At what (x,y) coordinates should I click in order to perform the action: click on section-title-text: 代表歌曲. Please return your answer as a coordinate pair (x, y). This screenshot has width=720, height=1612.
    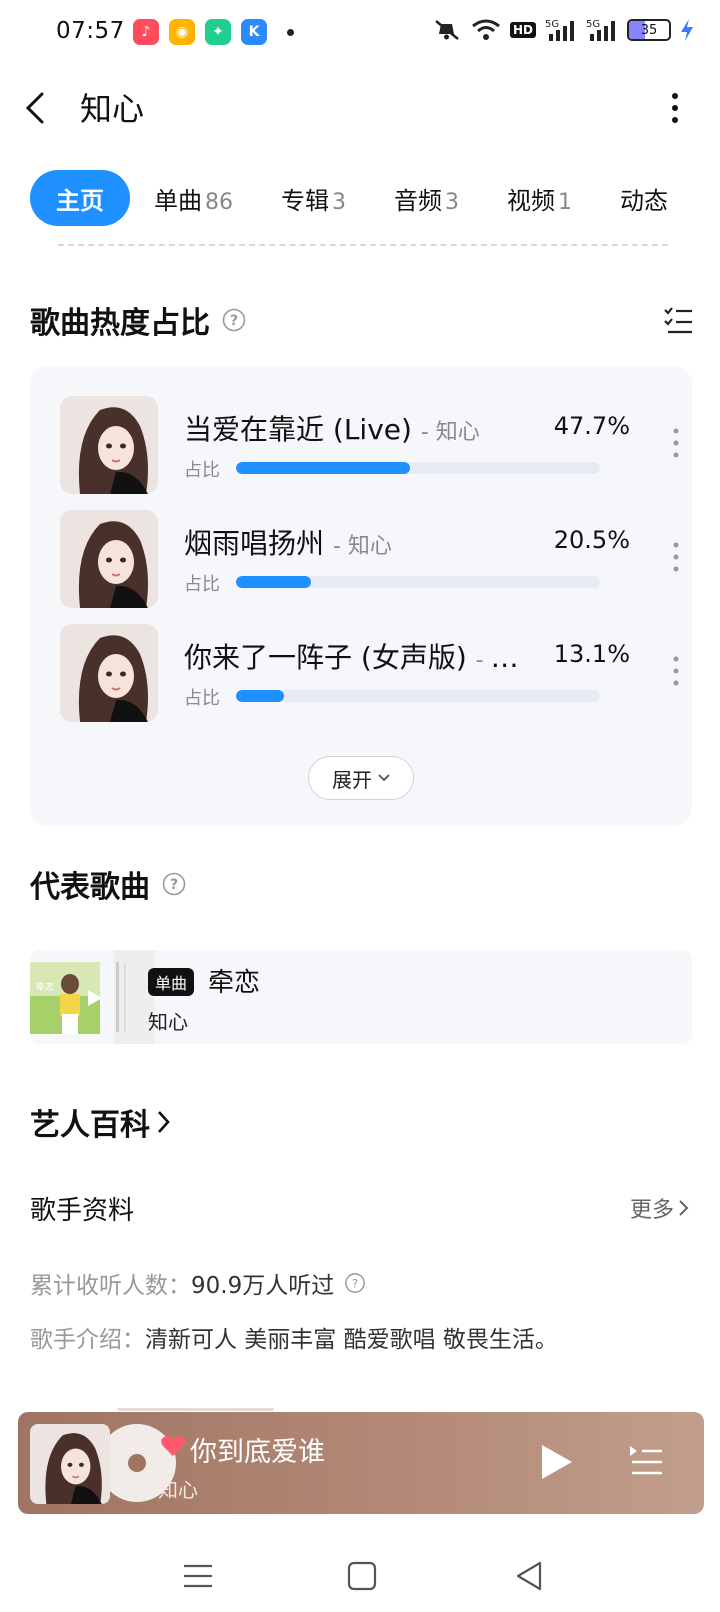
    Looking at the image, I should click on (90, 887).